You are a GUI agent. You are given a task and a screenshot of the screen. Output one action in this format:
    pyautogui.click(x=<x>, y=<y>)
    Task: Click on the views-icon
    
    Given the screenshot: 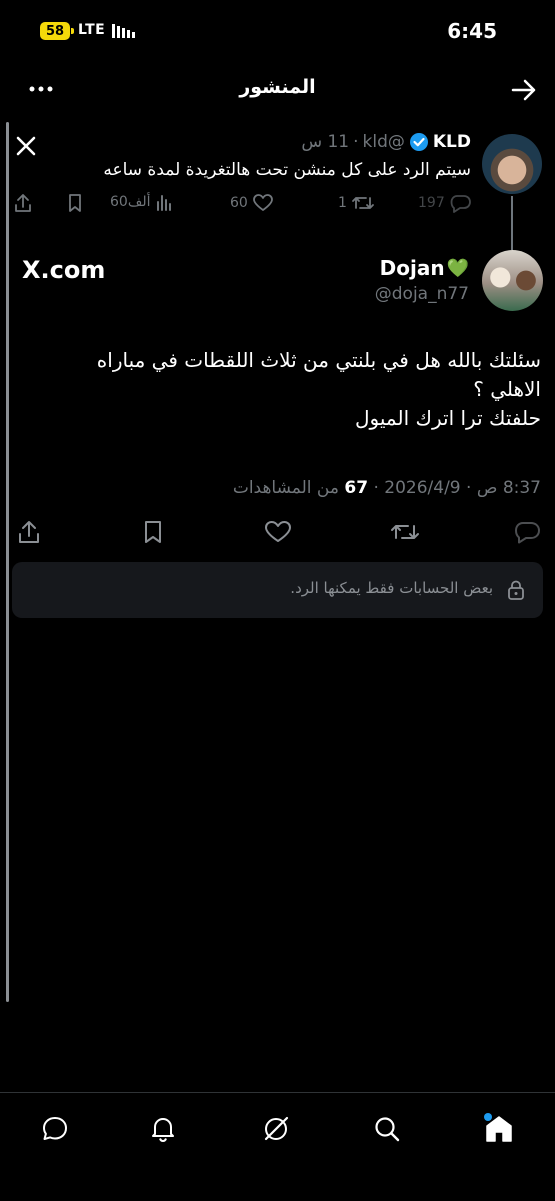 What is the action you would take?
    pyautogui.click(x=164, y=203)
    